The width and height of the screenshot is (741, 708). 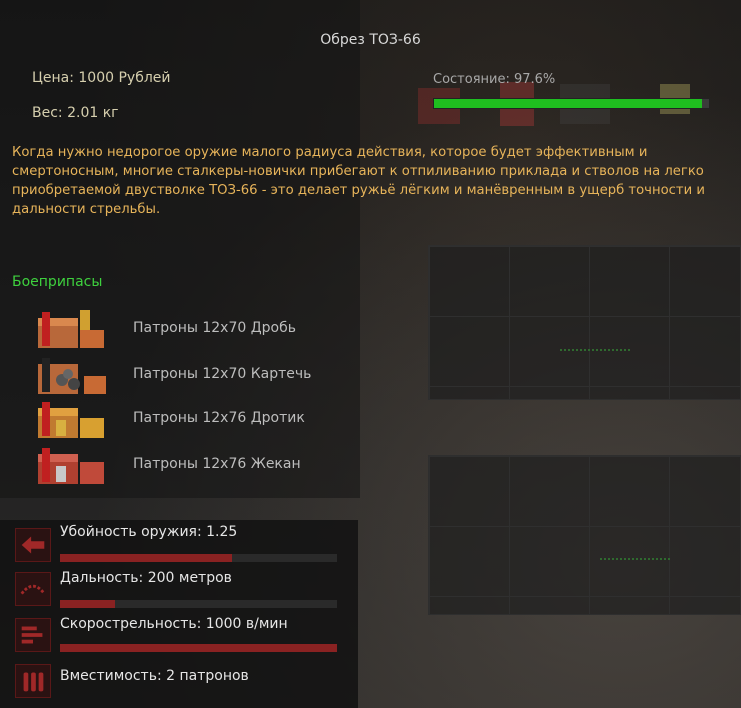 I want to click on ammo-label: Патроны 12х76 Дротик, so click(x=219, y=418).